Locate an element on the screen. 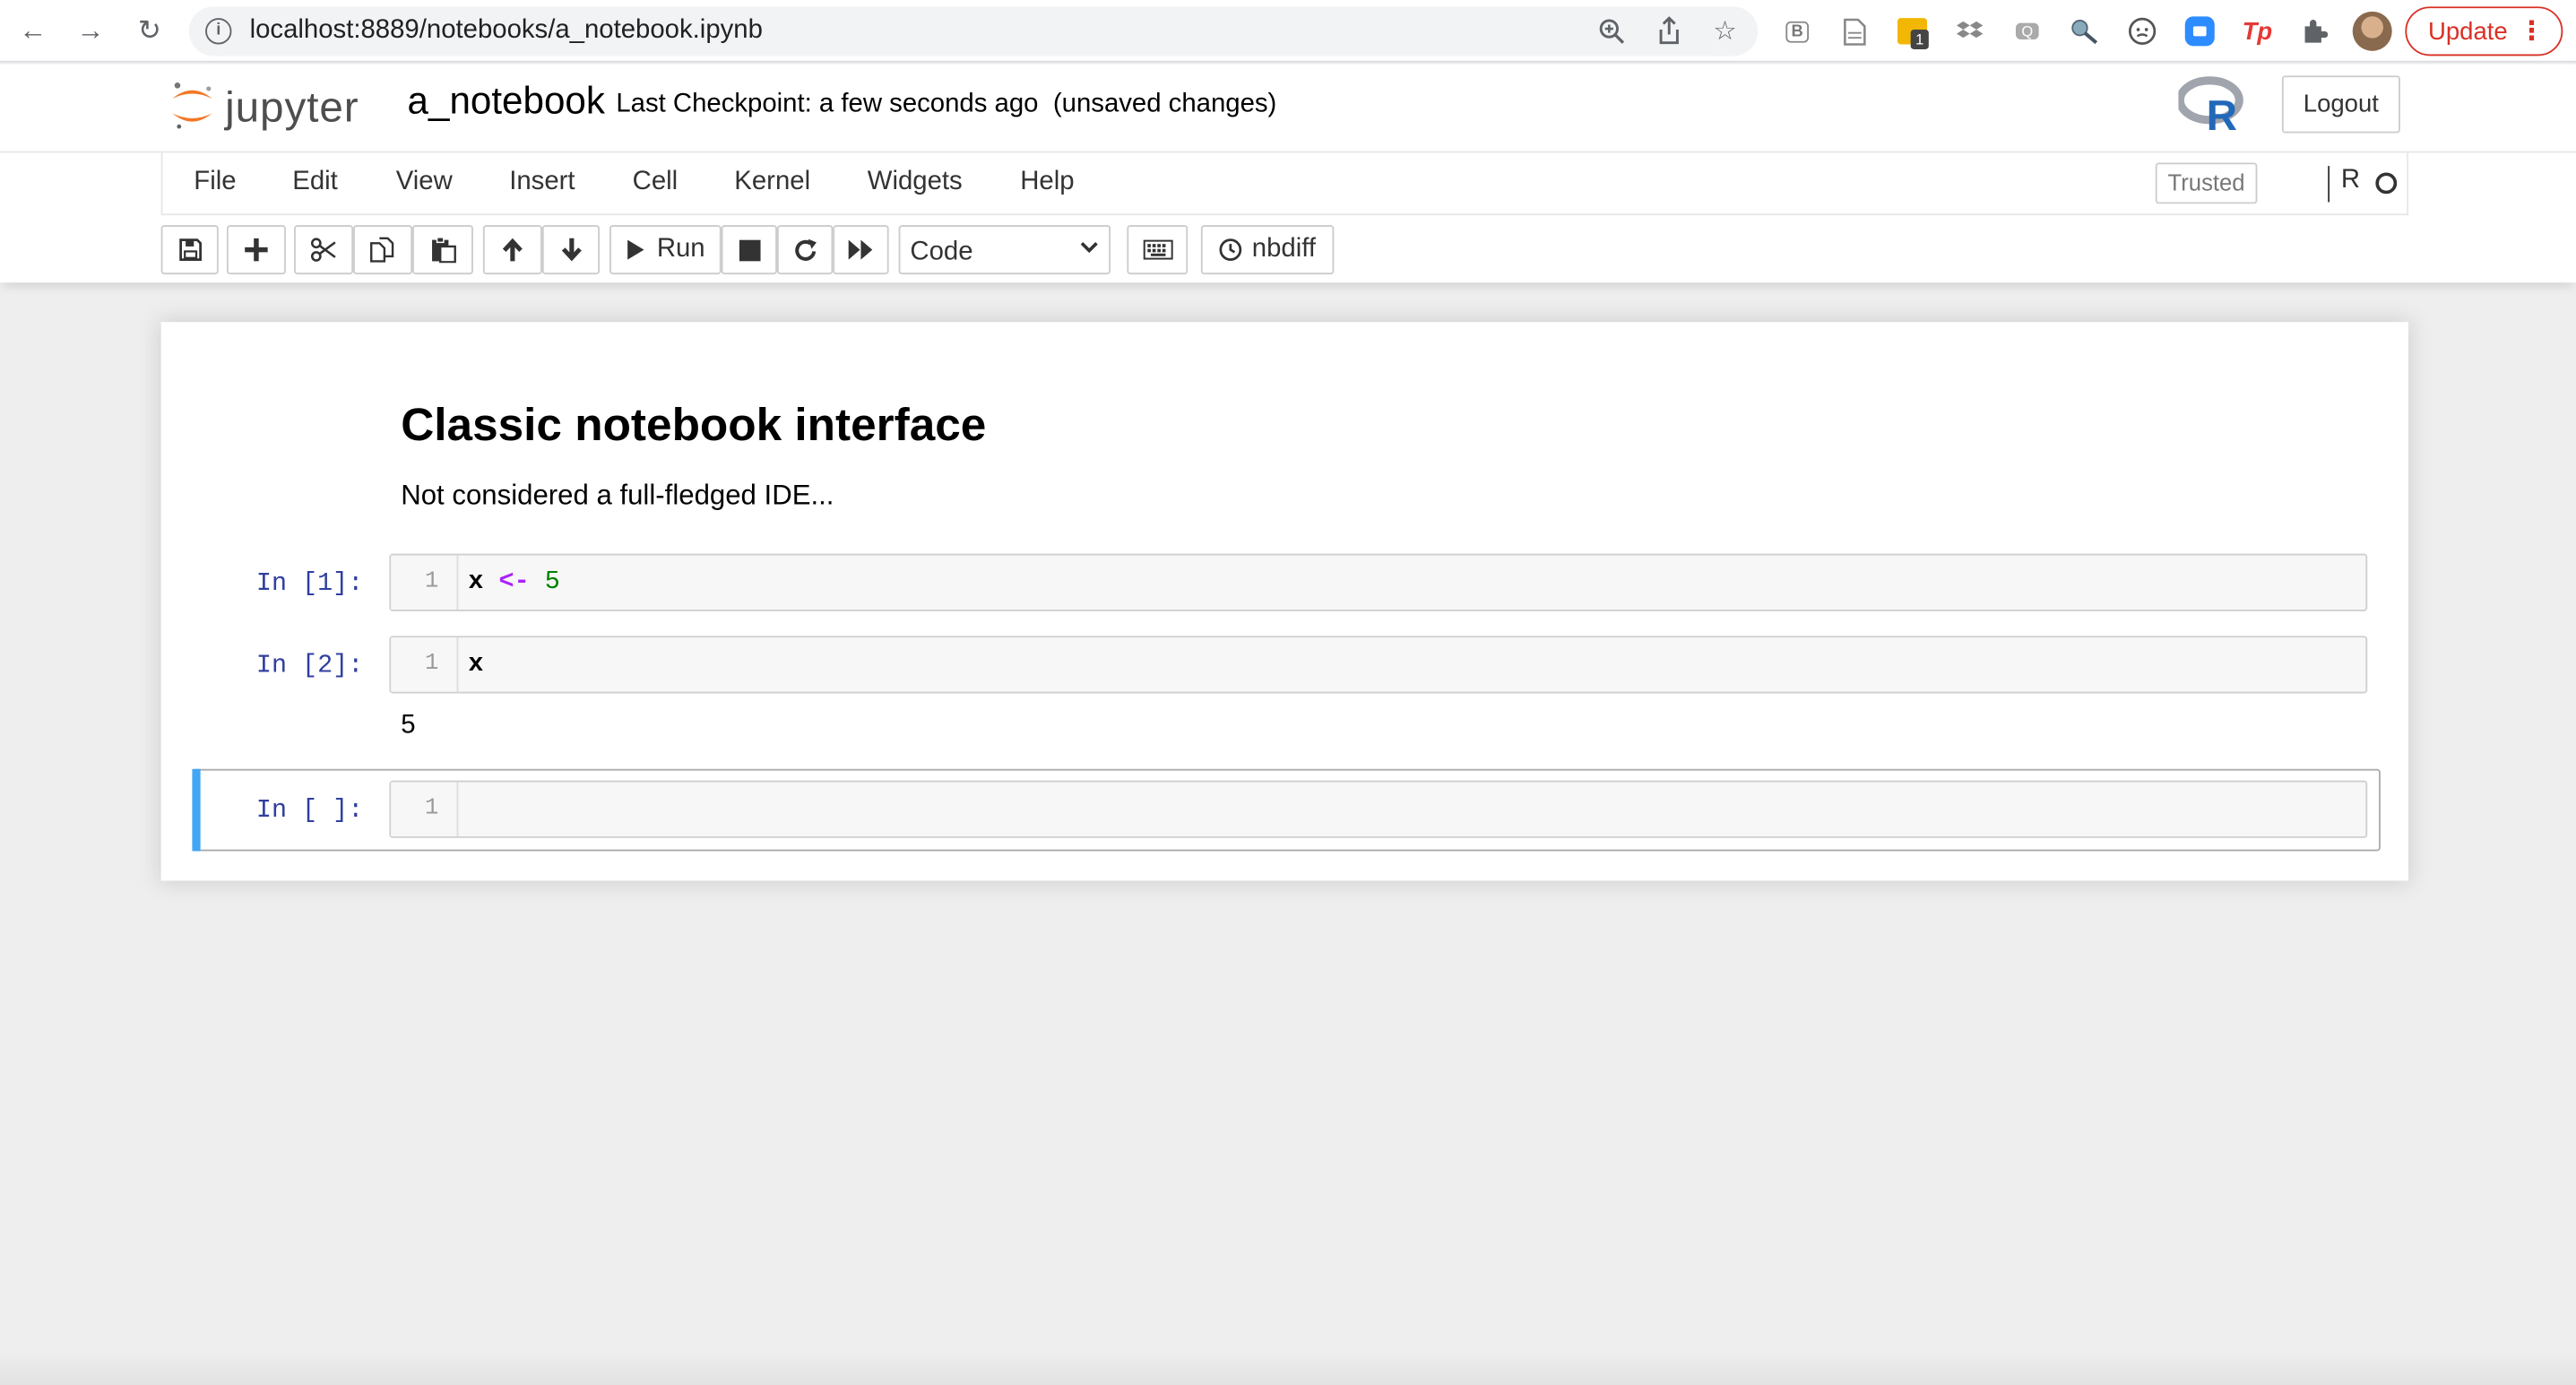 The height and width of the screenshot is (1385, 2576). interrupt-kernel-button is located at coordinates (749, 250).